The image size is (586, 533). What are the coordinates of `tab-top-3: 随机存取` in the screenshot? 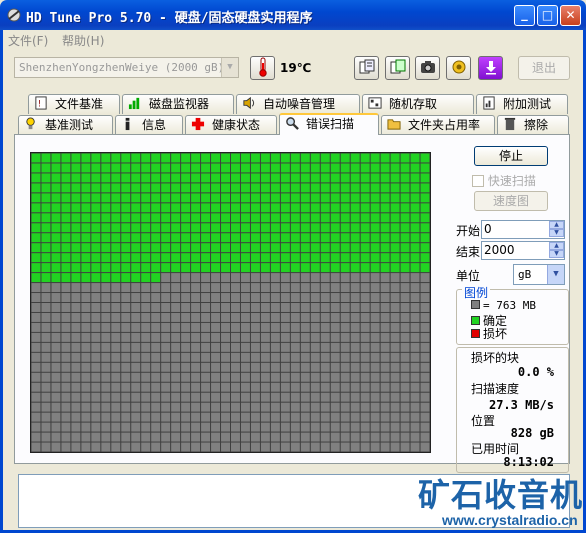 It's located at (418, 104).